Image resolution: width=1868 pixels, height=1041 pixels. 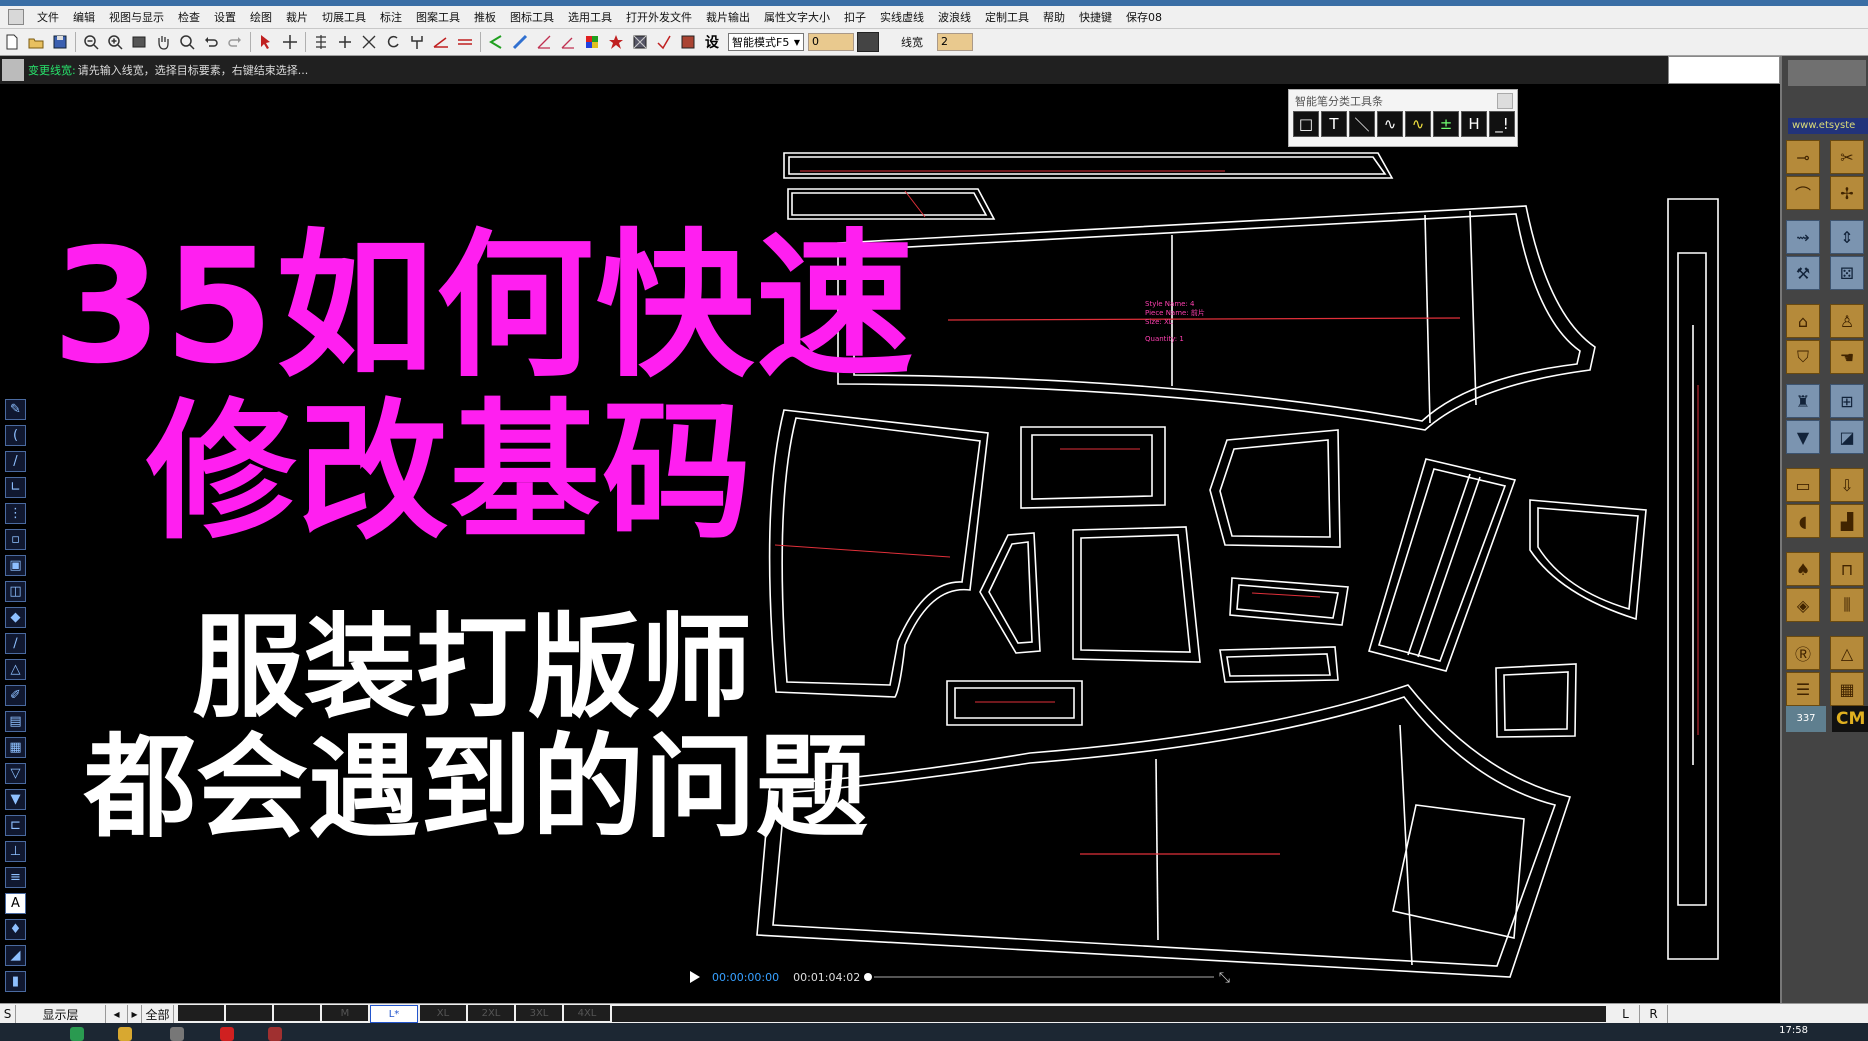 What do you see at coordinates (616, 42) in the screenshot?
I see `star-icon` at bounding box center [616, 42].